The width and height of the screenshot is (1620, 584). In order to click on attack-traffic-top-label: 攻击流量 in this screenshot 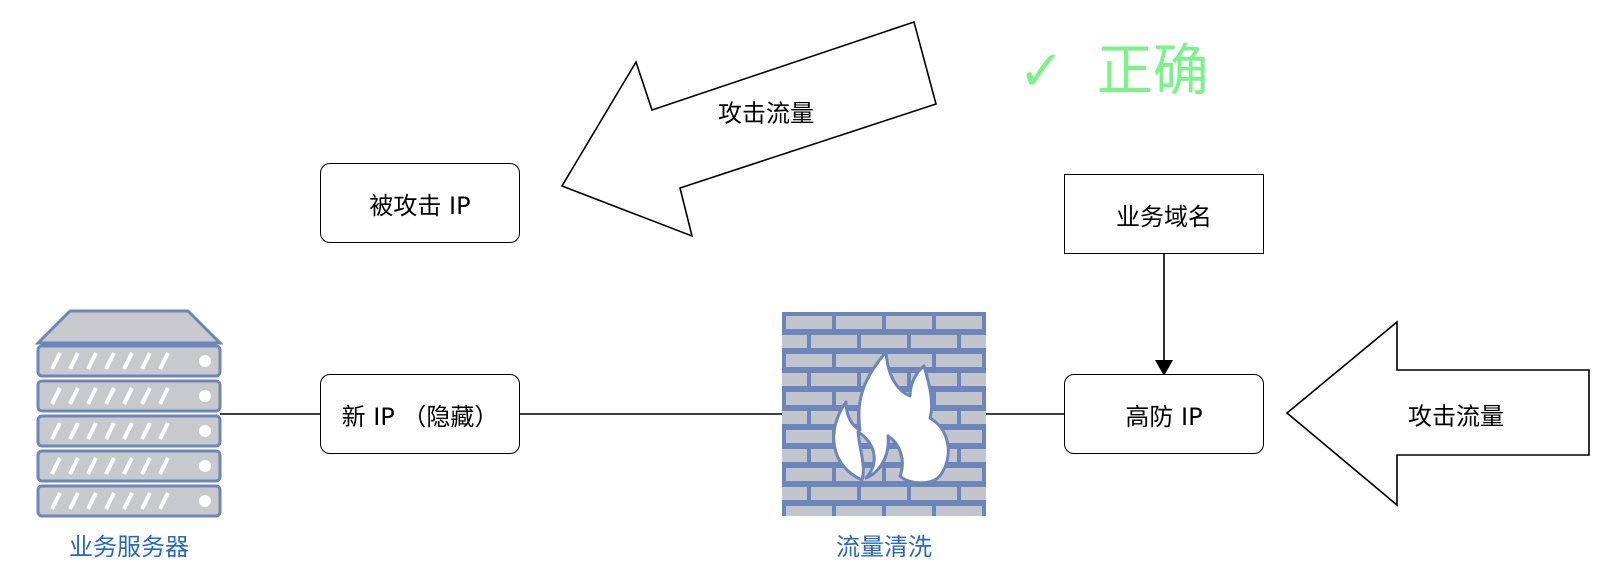, I will do `click(766, 113)`.